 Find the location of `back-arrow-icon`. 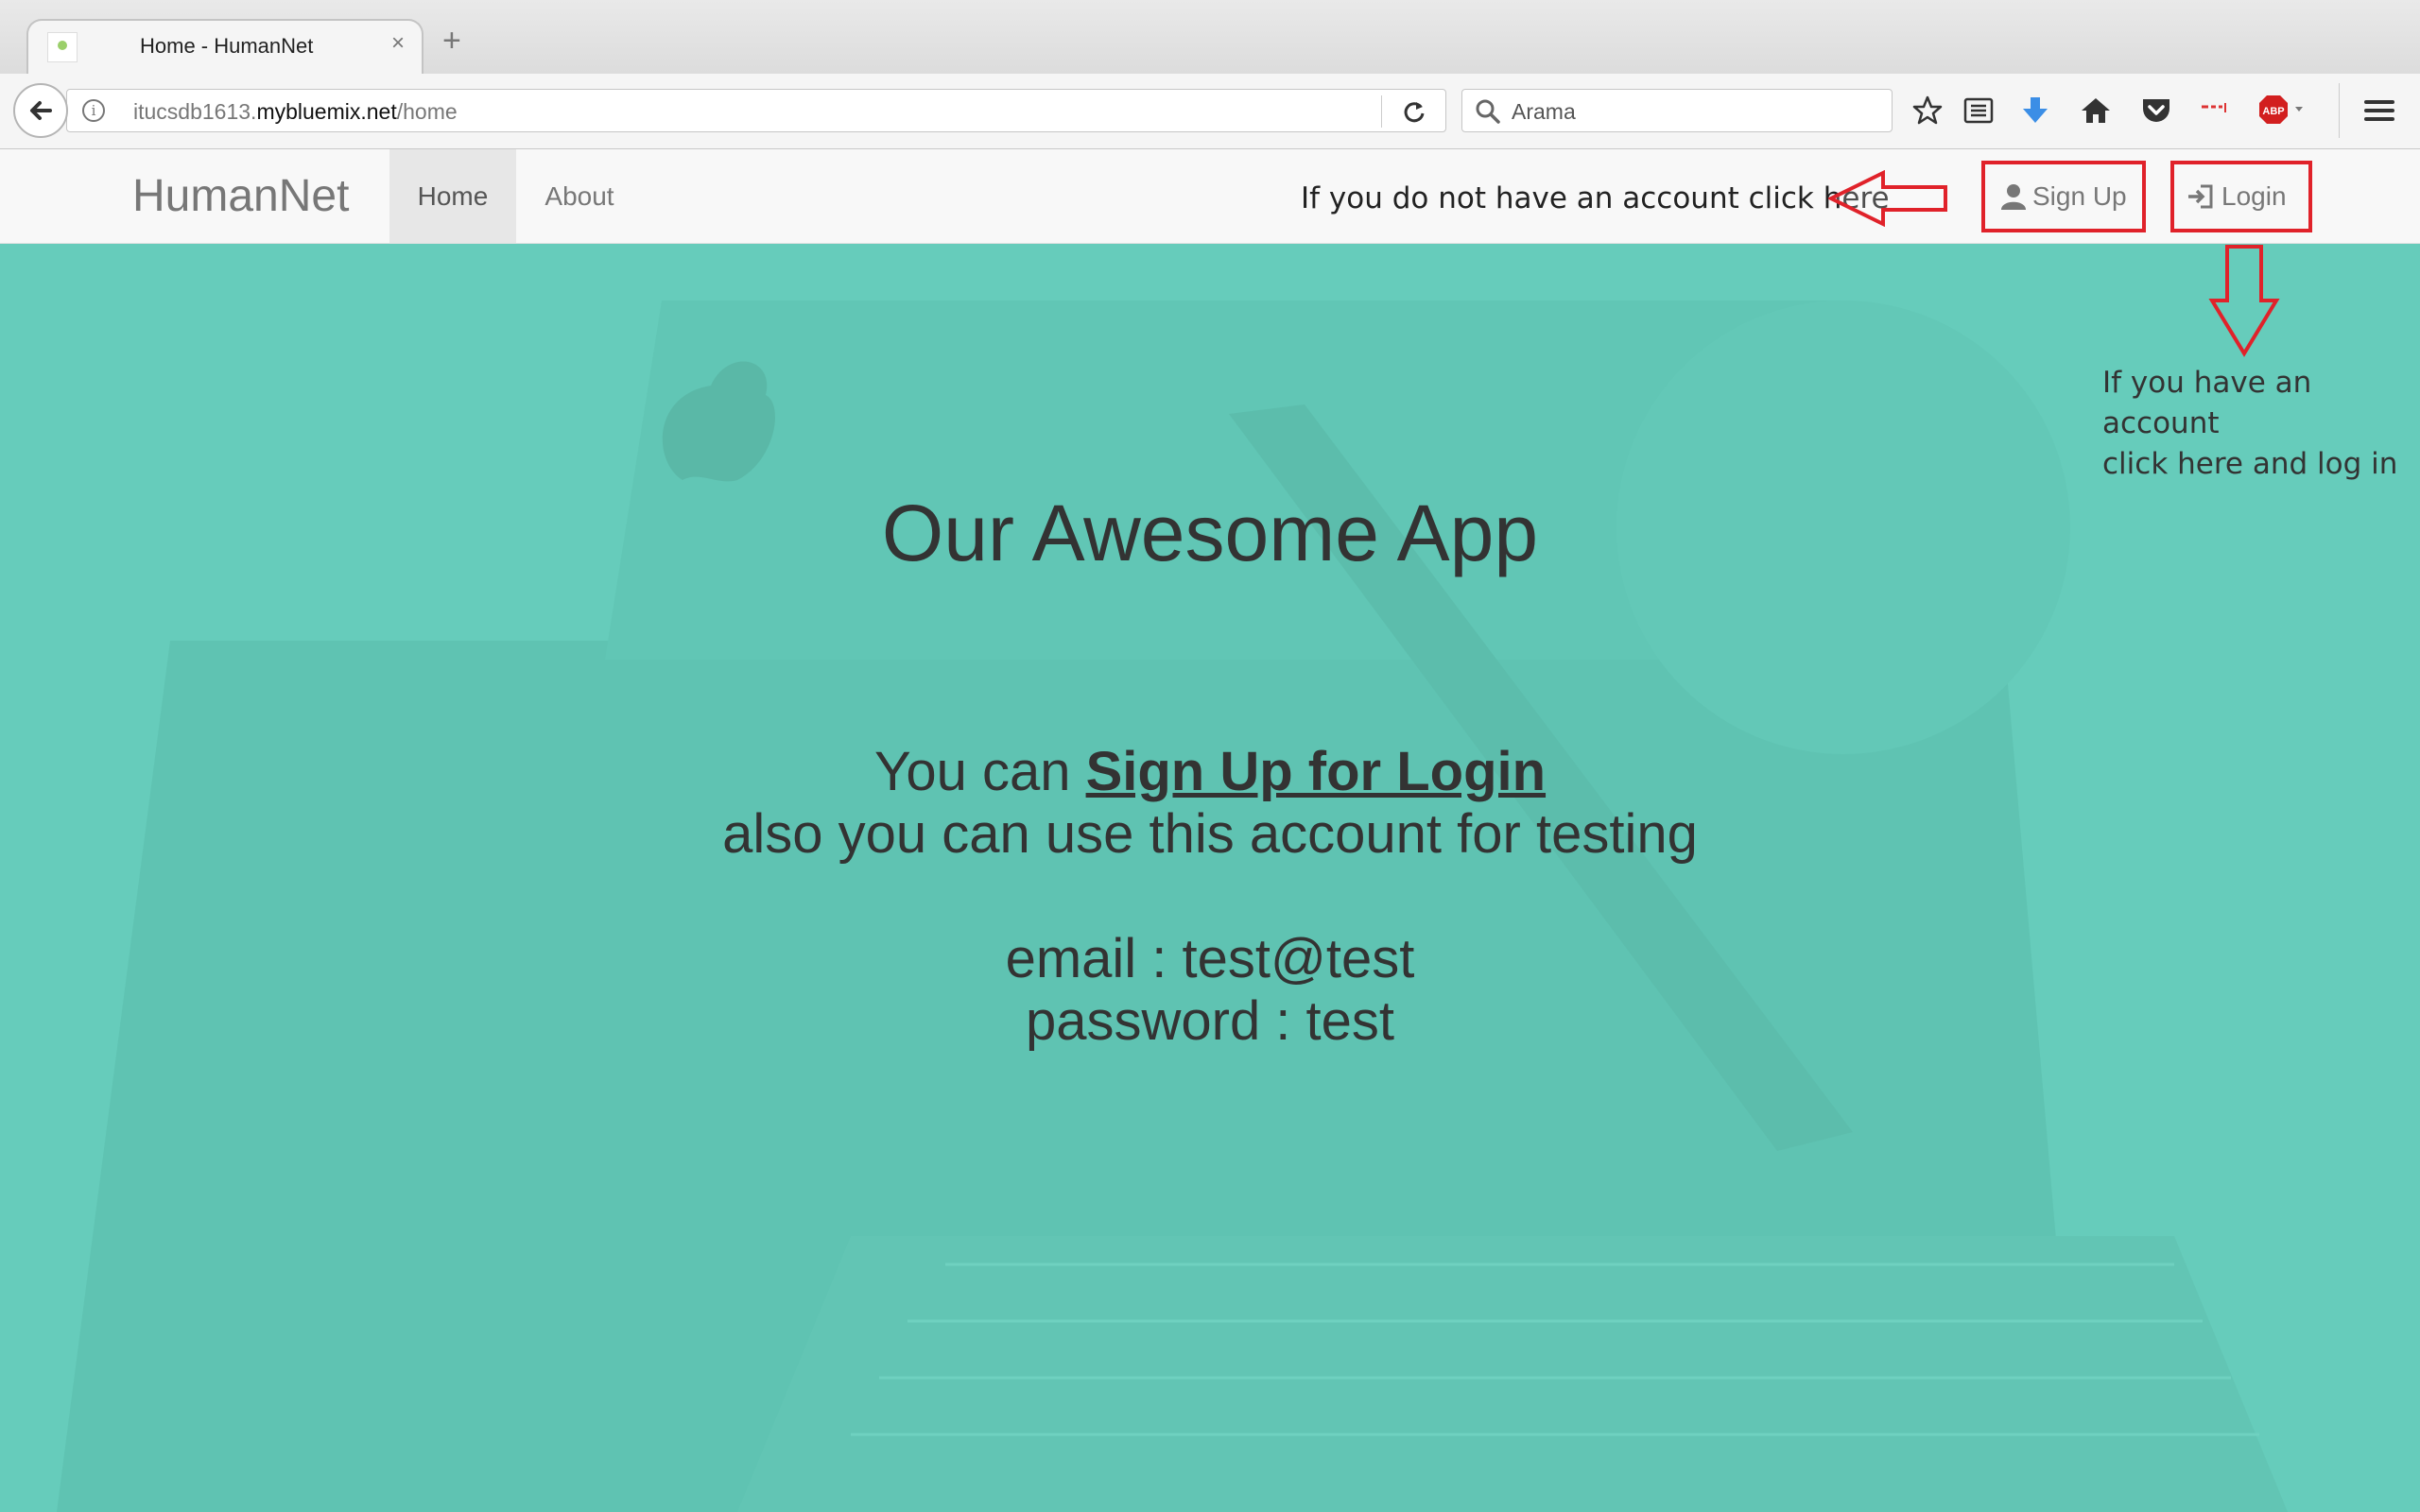

back-arrow-icon is located at coordinates (41, 110).